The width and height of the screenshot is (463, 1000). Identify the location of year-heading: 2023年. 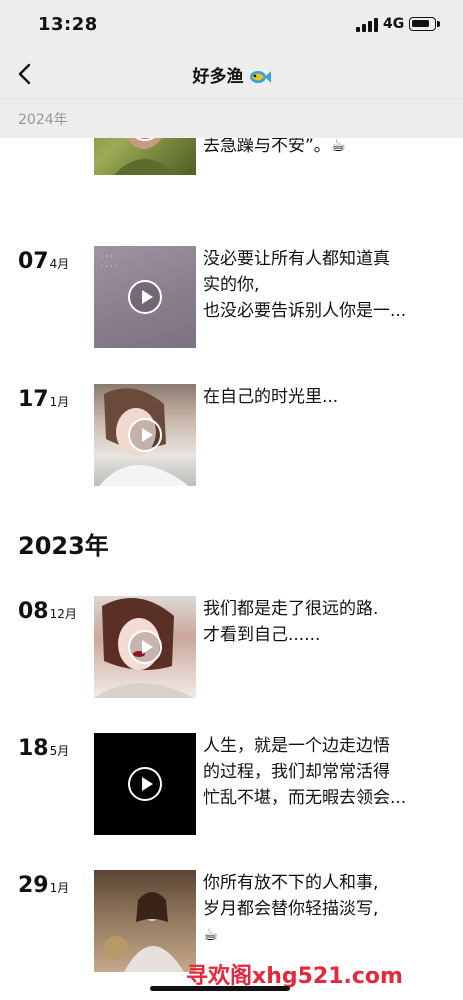
(63, 546).